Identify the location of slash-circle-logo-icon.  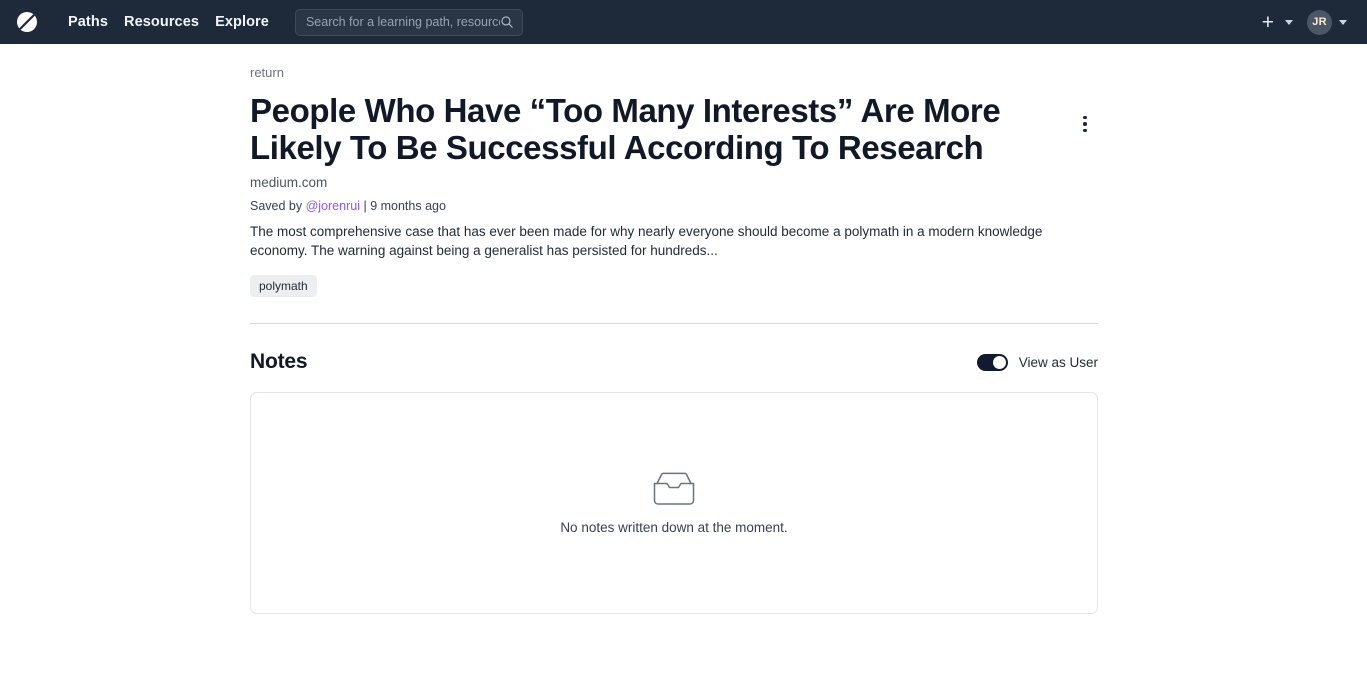
(27, 22).